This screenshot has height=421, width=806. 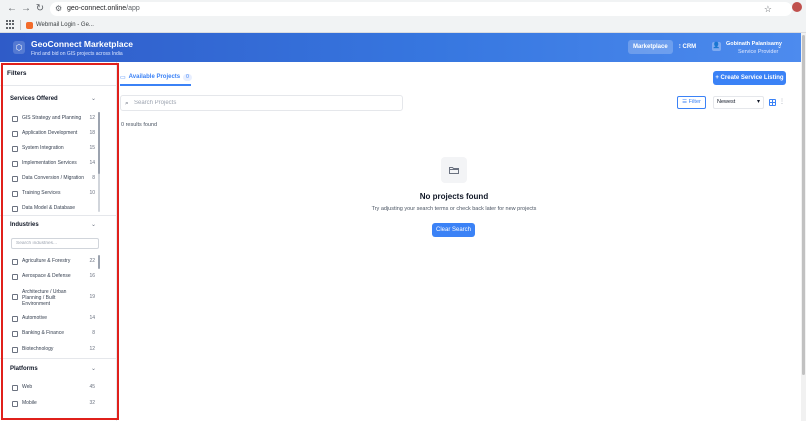 I want to click on address-bar: ⚙ geo-connect.online/app ☆, so click(x=421, y=9).